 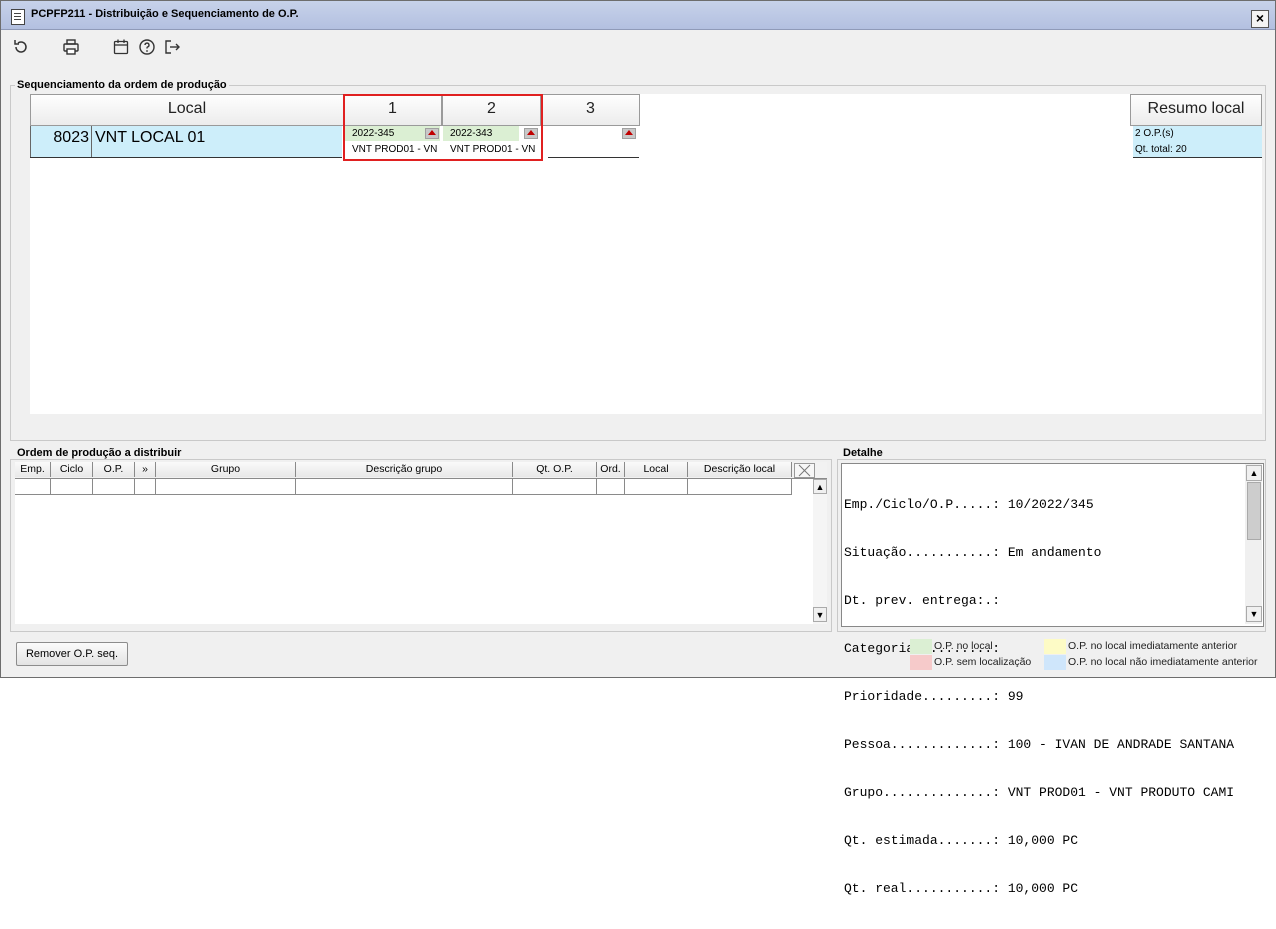 What do you see at coordinates (121, 47) in the screenshot?
I see `calendar-icon` at bounding box center [121, 47].